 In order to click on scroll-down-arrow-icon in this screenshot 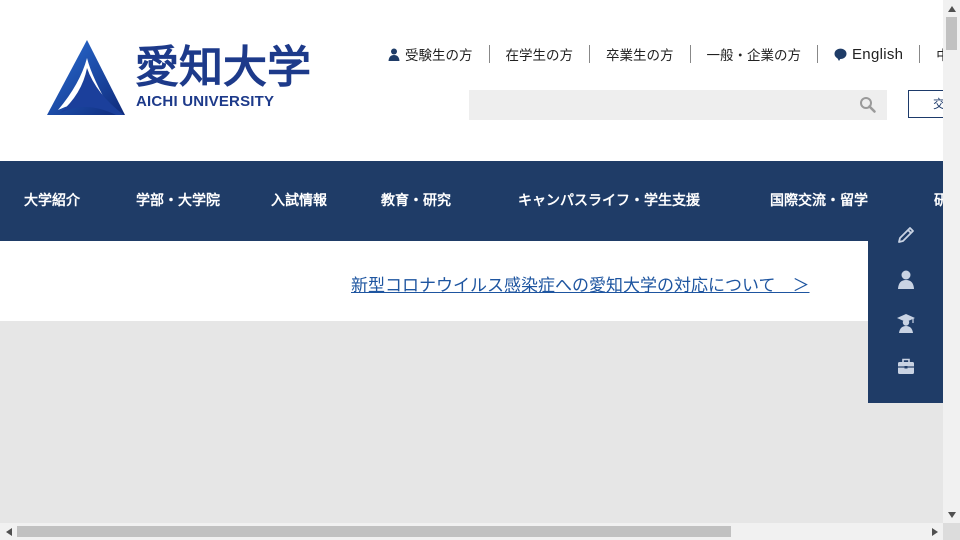, I will do `click(951, 514)`.